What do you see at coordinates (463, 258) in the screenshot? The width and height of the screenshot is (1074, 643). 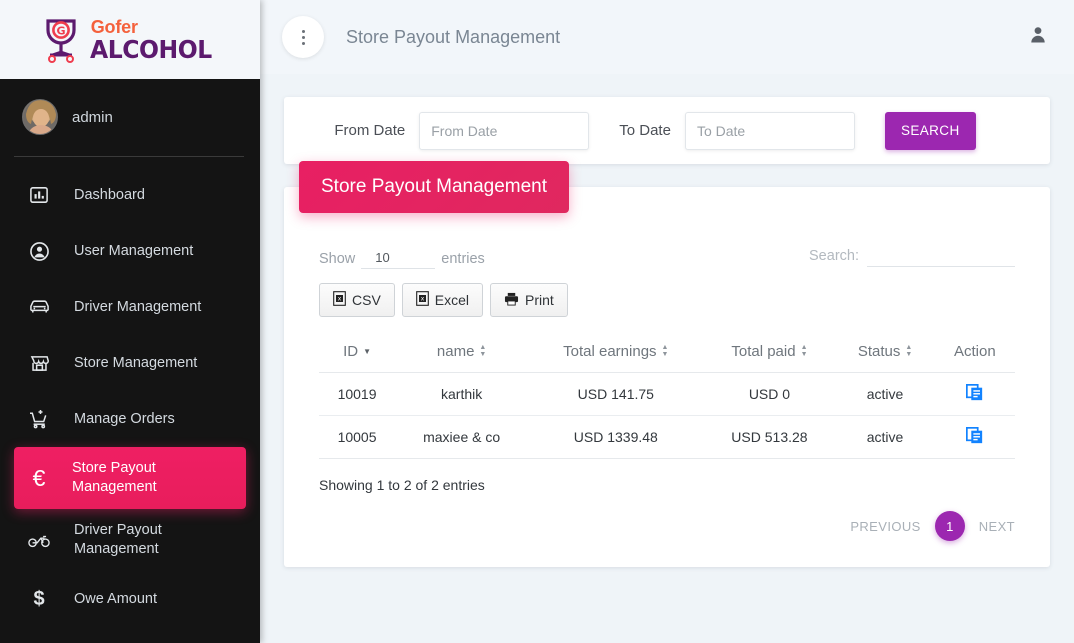 I see `entries-label: entries` at bounding box center [463, 258].